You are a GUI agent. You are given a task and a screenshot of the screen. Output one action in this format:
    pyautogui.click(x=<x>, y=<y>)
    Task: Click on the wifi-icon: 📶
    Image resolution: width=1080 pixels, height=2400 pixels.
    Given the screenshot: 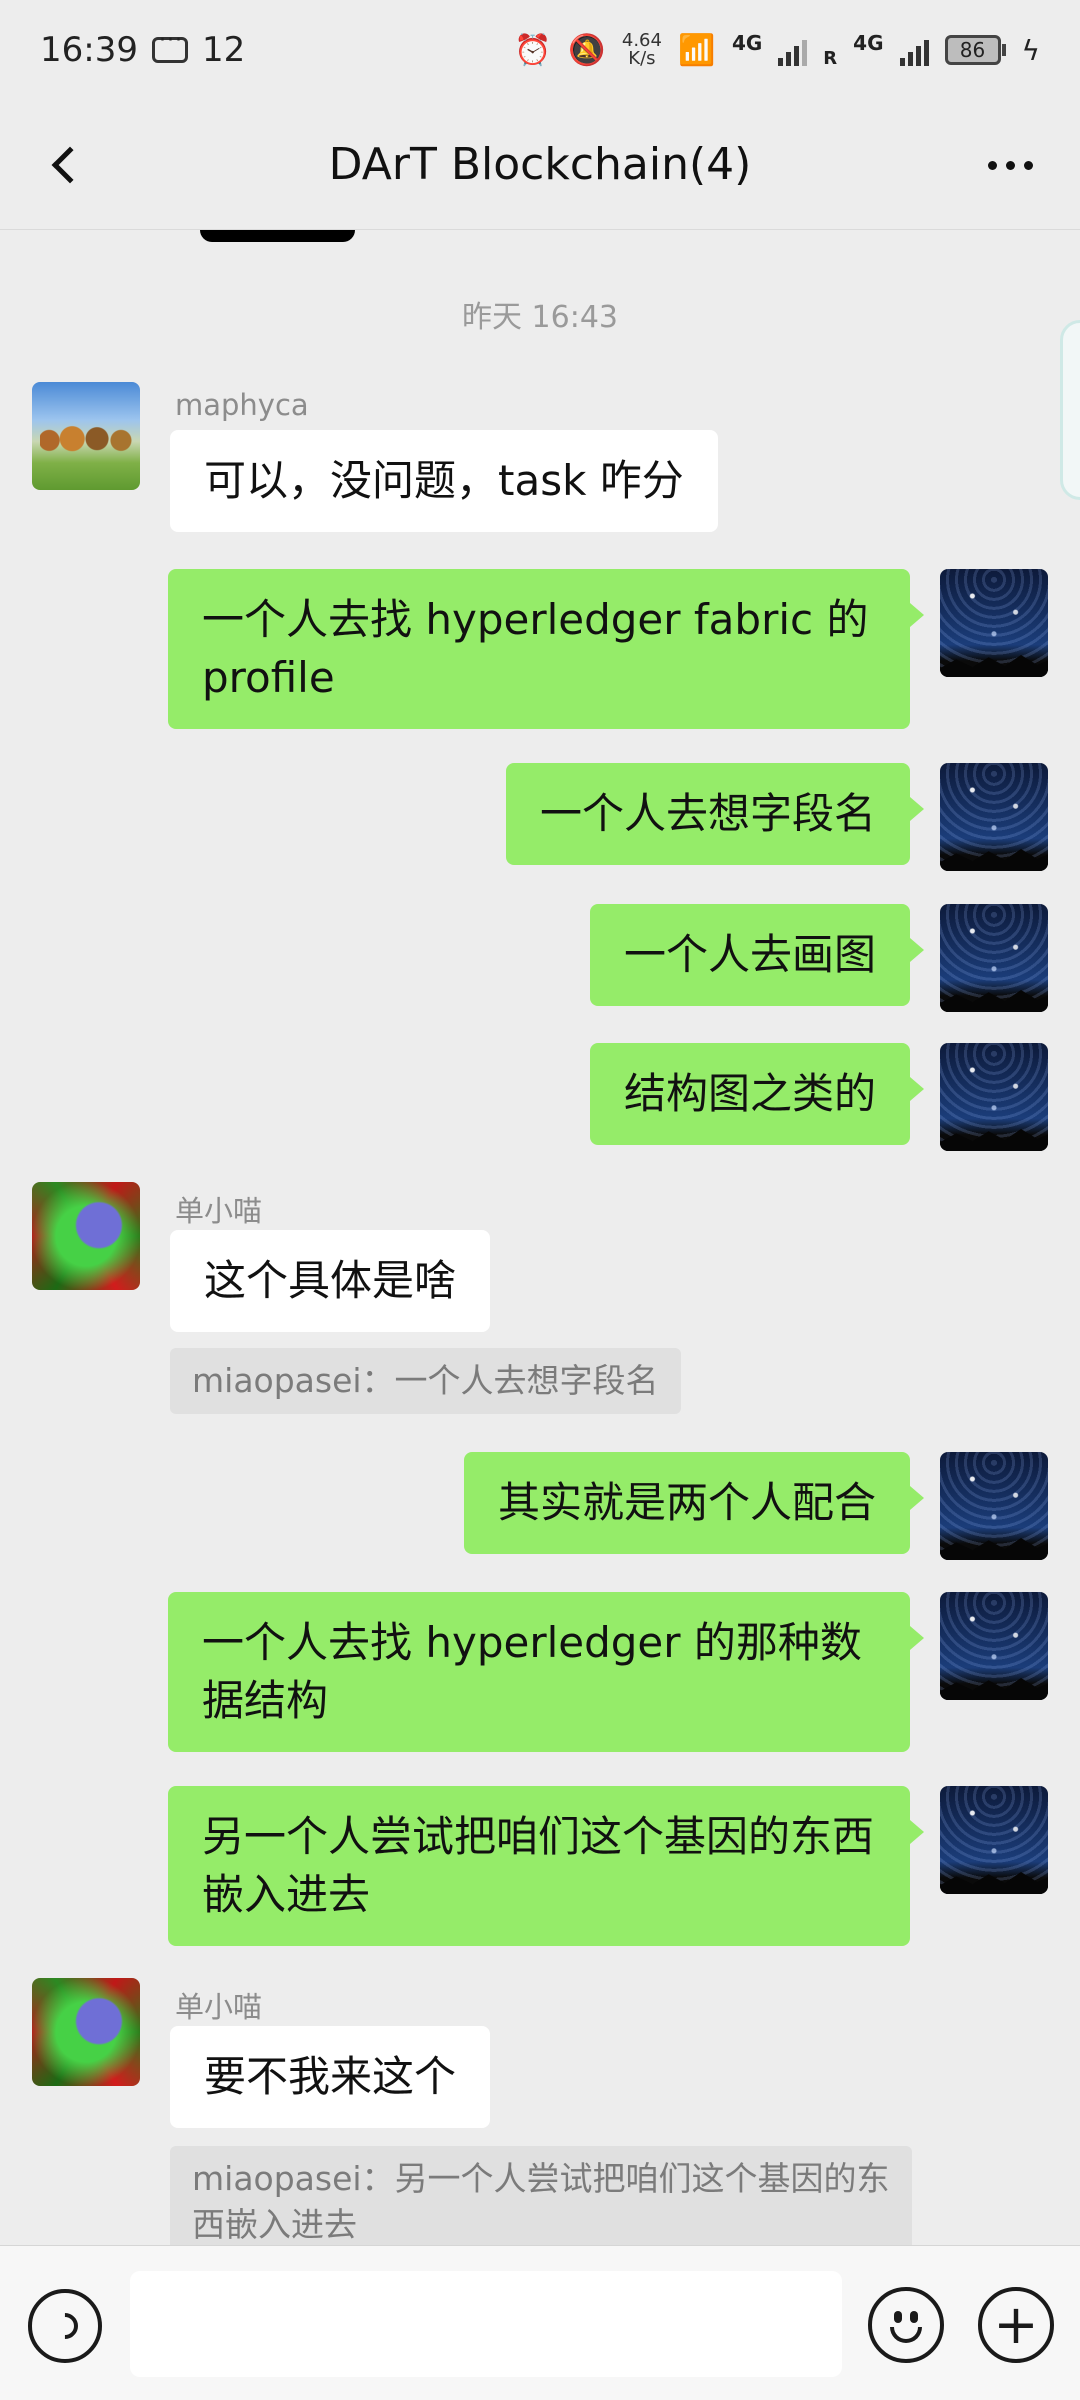 What is the action you would take?
    pyautogui.click(x=697, y=50)
    